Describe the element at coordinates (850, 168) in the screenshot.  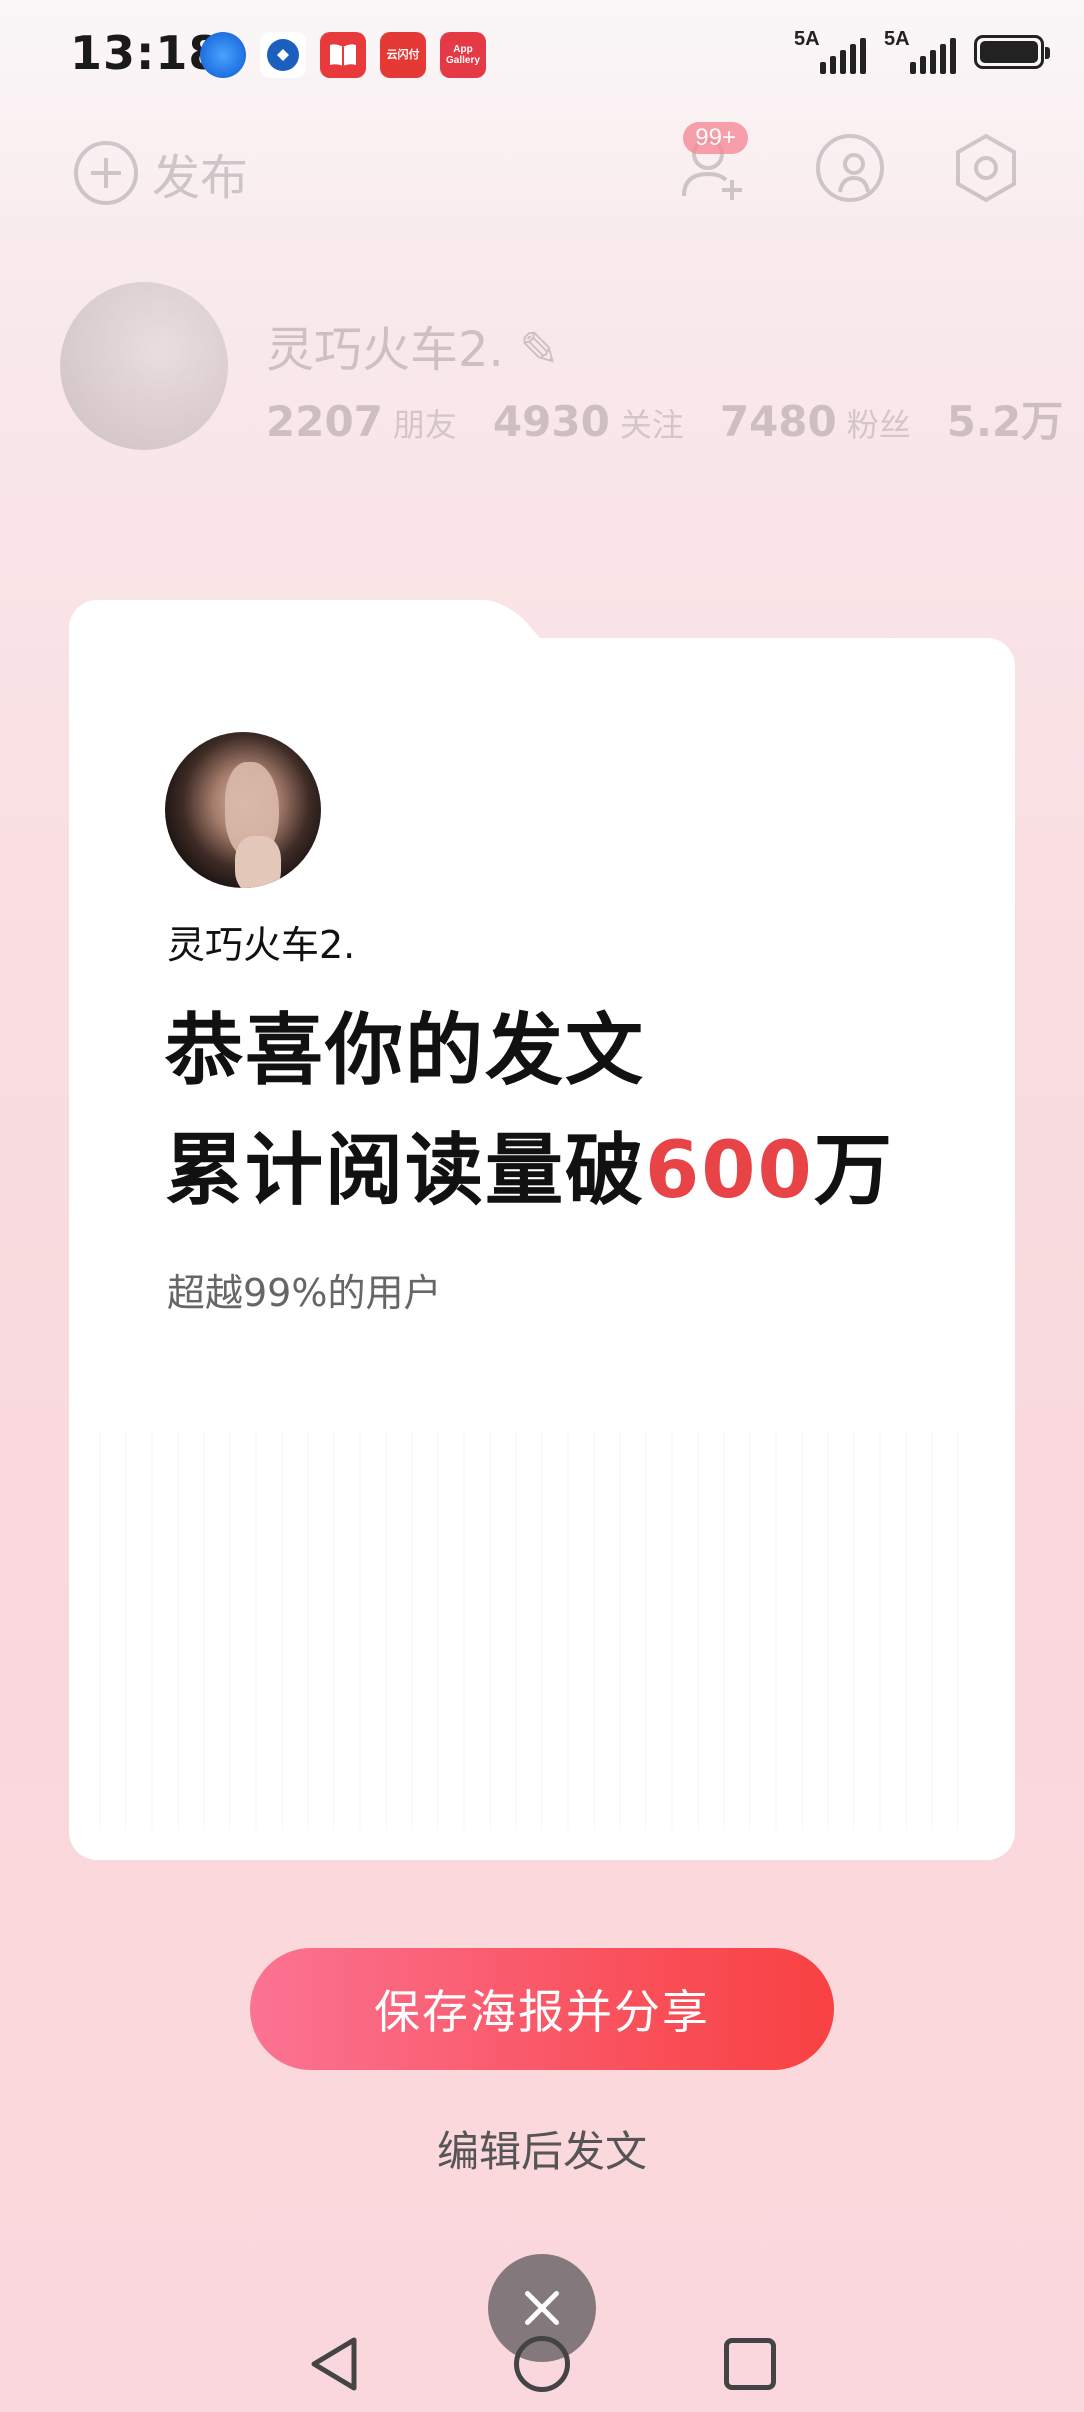
I see `user-badge-icon` at that location.